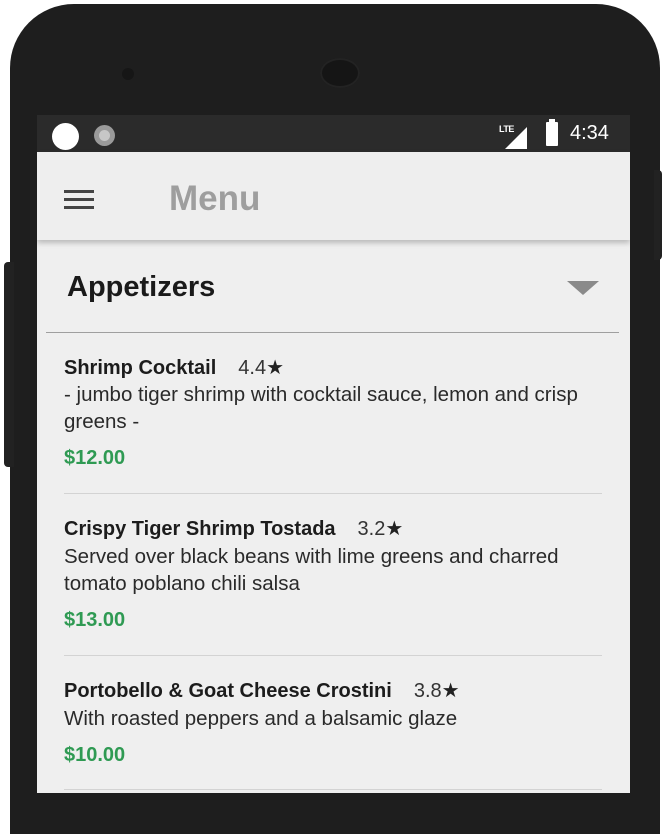  Describe the element at coordinates (371, 529) in the screenshot. I see `rating-value: 3.2` at that location.